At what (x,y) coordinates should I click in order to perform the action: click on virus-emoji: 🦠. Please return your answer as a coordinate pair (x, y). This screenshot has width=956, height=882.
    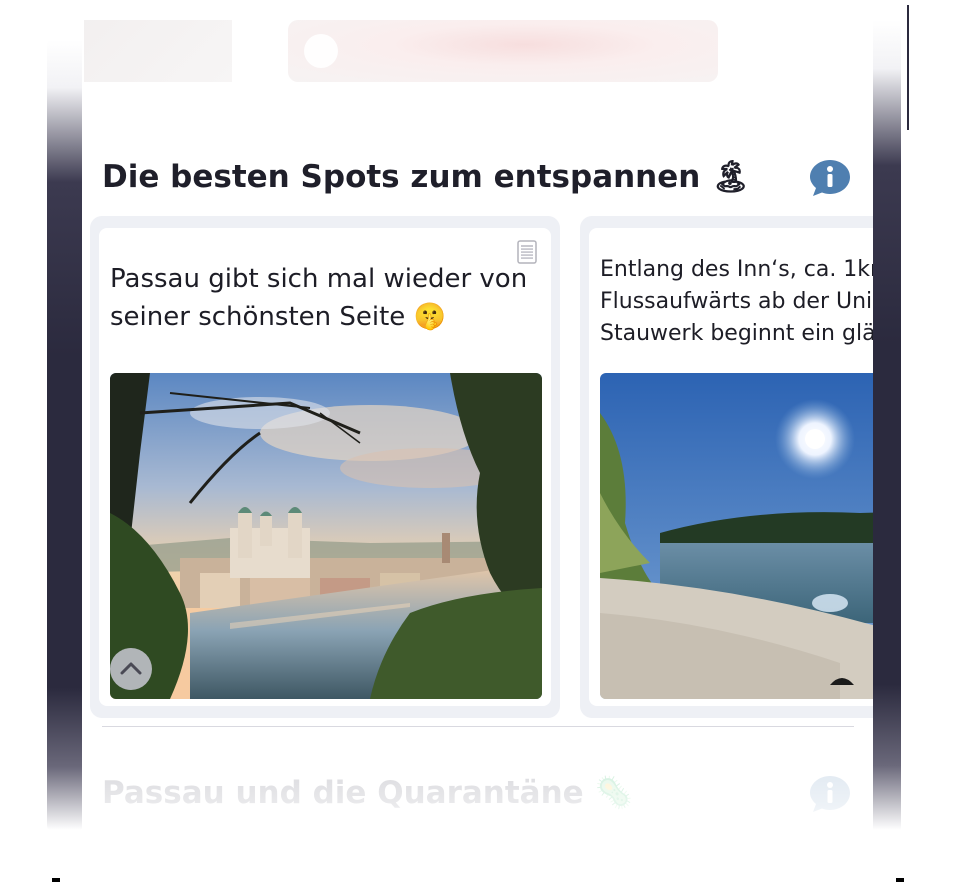
    Looking at the image, I should click on (614, 793).